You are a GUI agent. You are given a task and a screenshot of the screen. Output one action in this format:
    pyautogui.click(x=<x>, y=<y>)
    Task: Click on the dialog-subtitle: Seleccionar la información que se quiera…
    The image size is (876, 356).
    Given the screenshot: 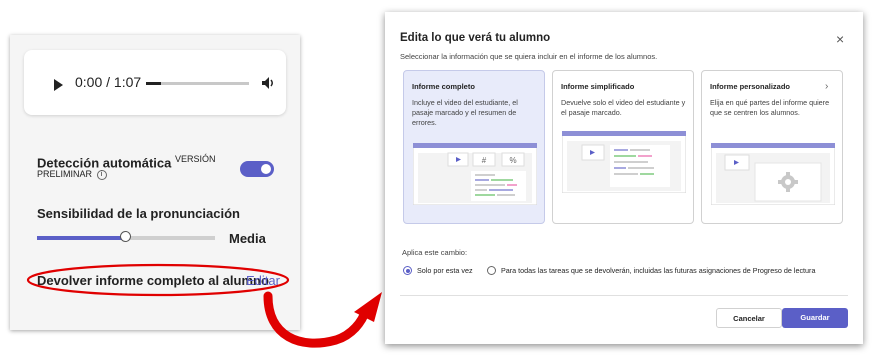 What is the action you would take?
    pyautogui.click(x=529, y=56)
    